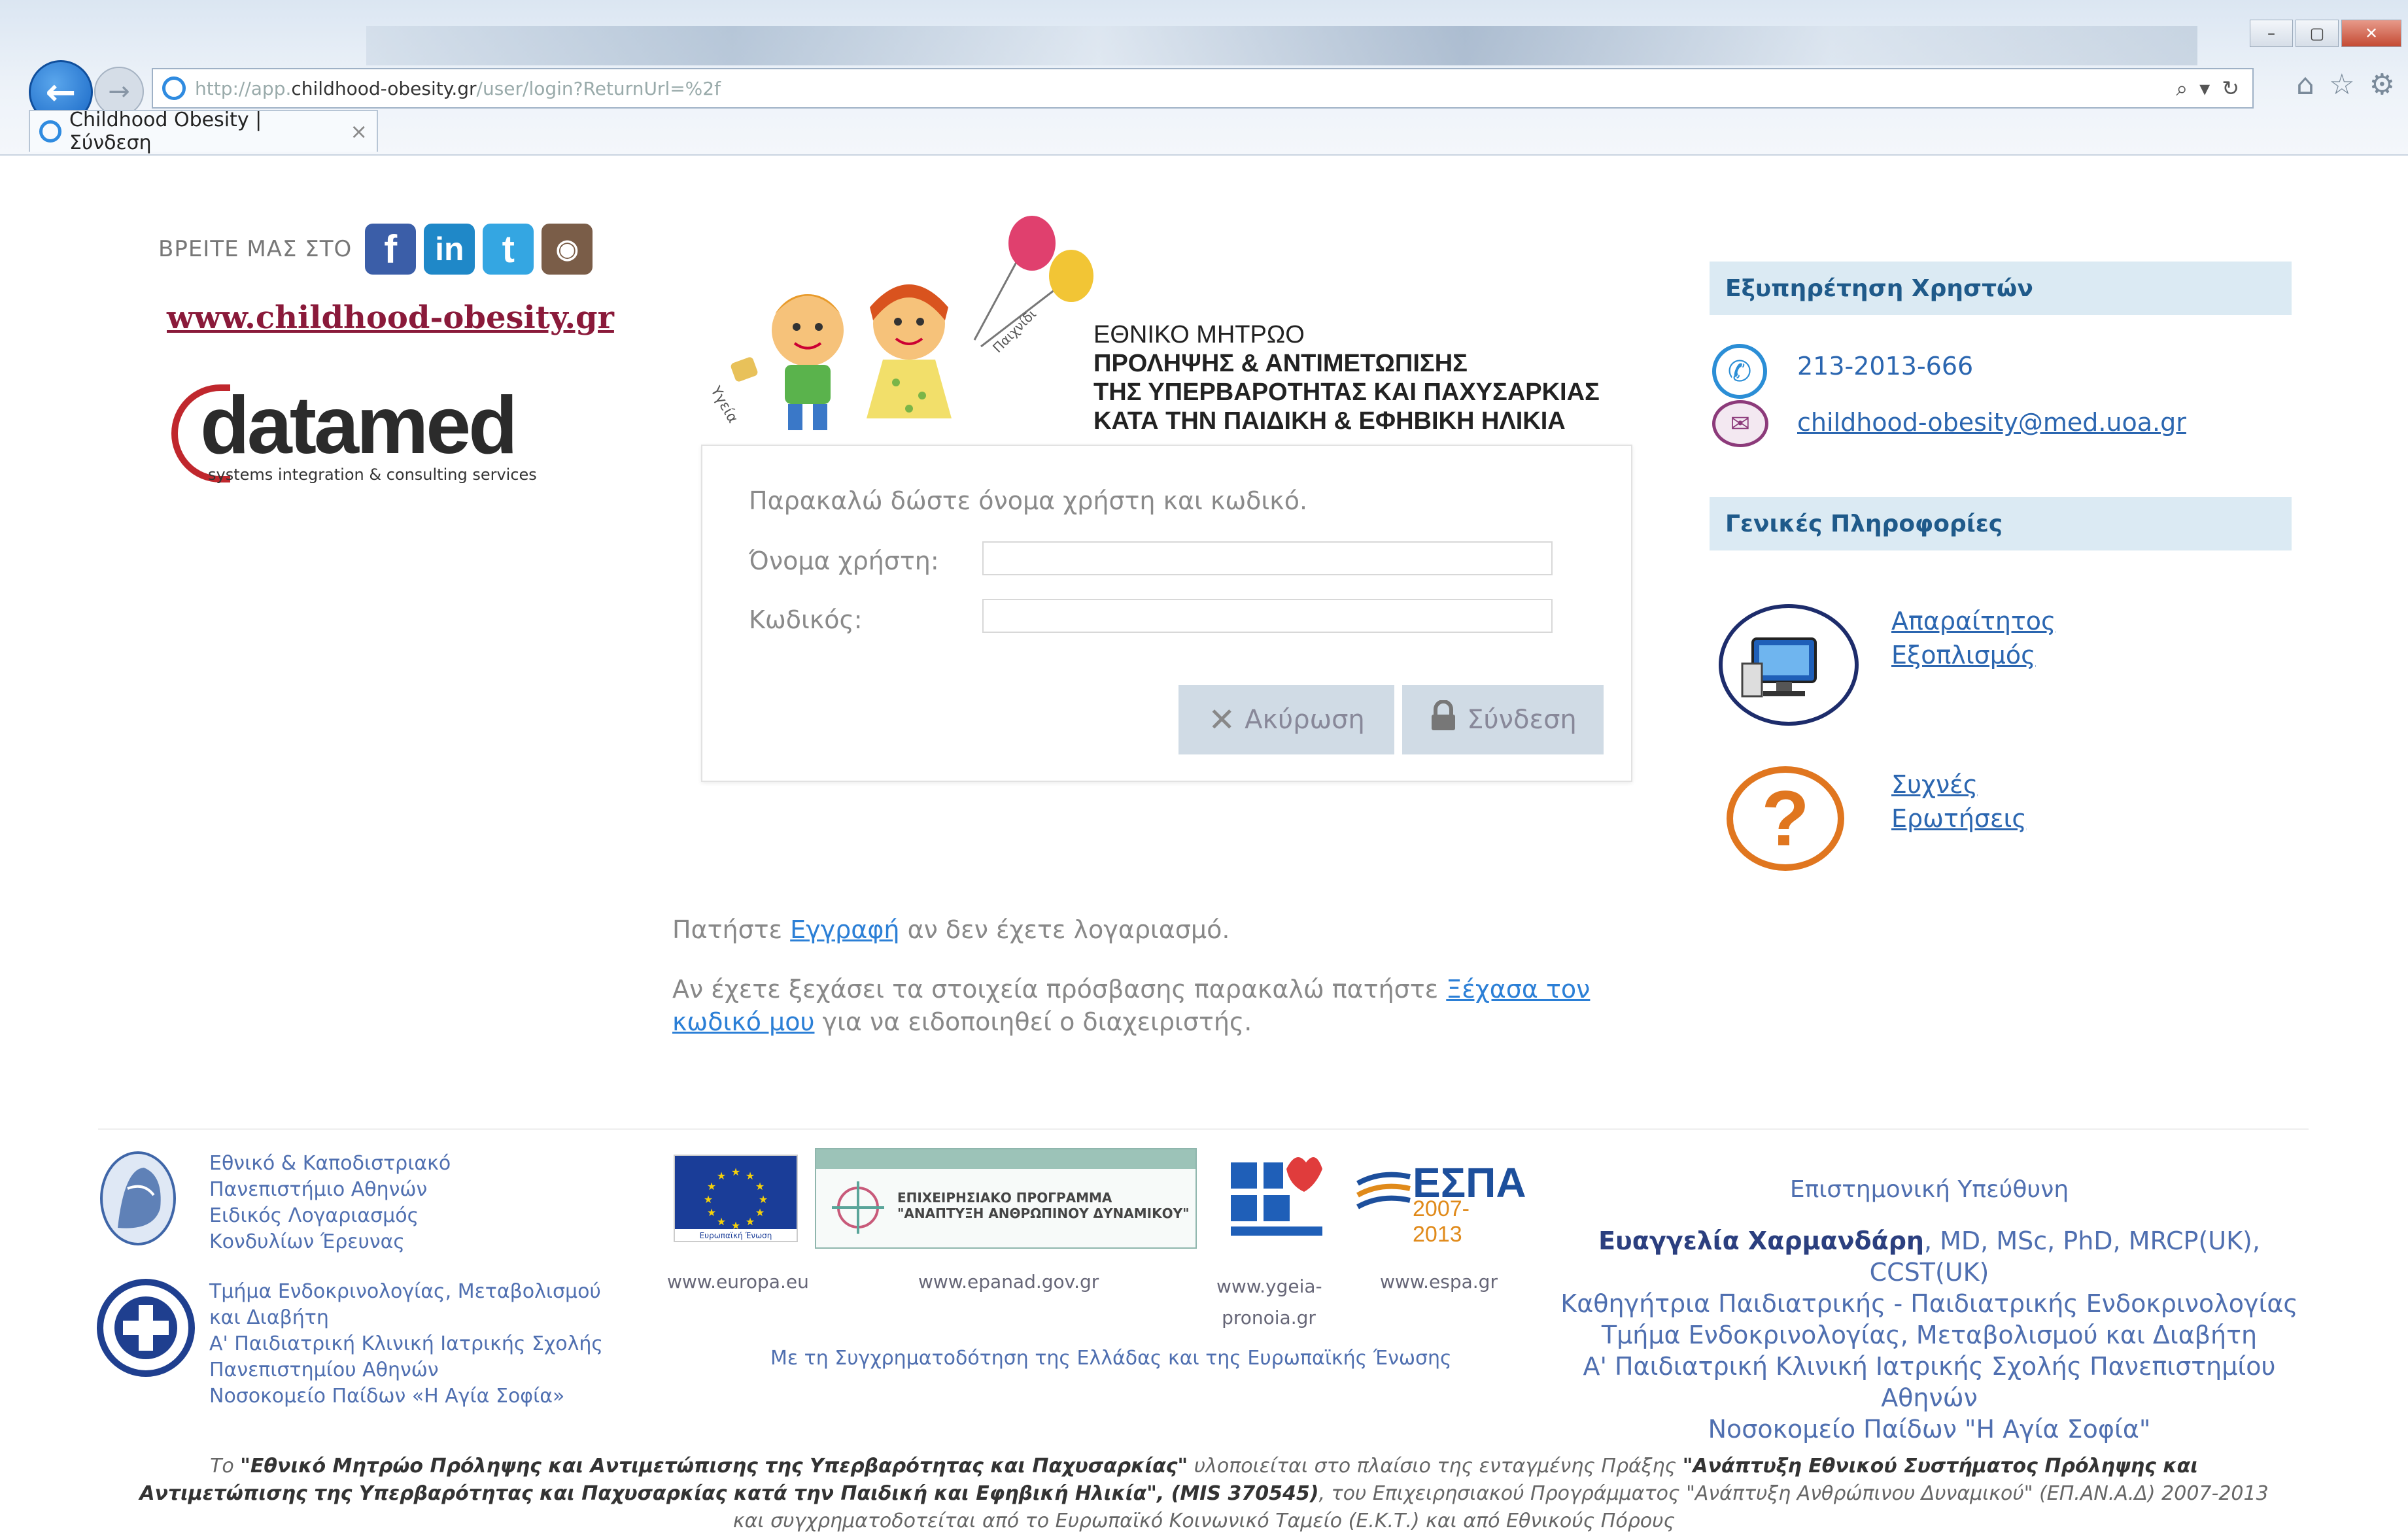 This screenshot has height=1539, width=2408. Describe the element at coordinates (1199, 334) in the screenshot. I see `registry-title-line: ΕΘΝΙΚΟ ΜΗΤΡΩΟ` at that location.